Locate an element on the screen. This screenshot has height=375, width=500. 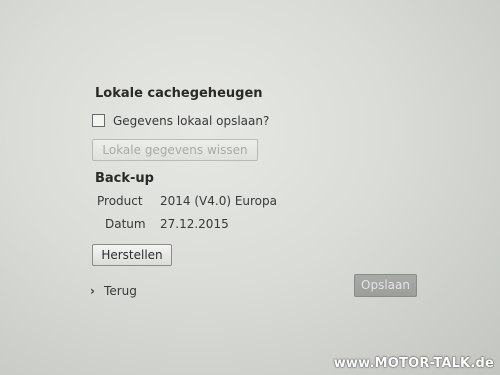
date-label: Datum is located at coordinates (125, 224).